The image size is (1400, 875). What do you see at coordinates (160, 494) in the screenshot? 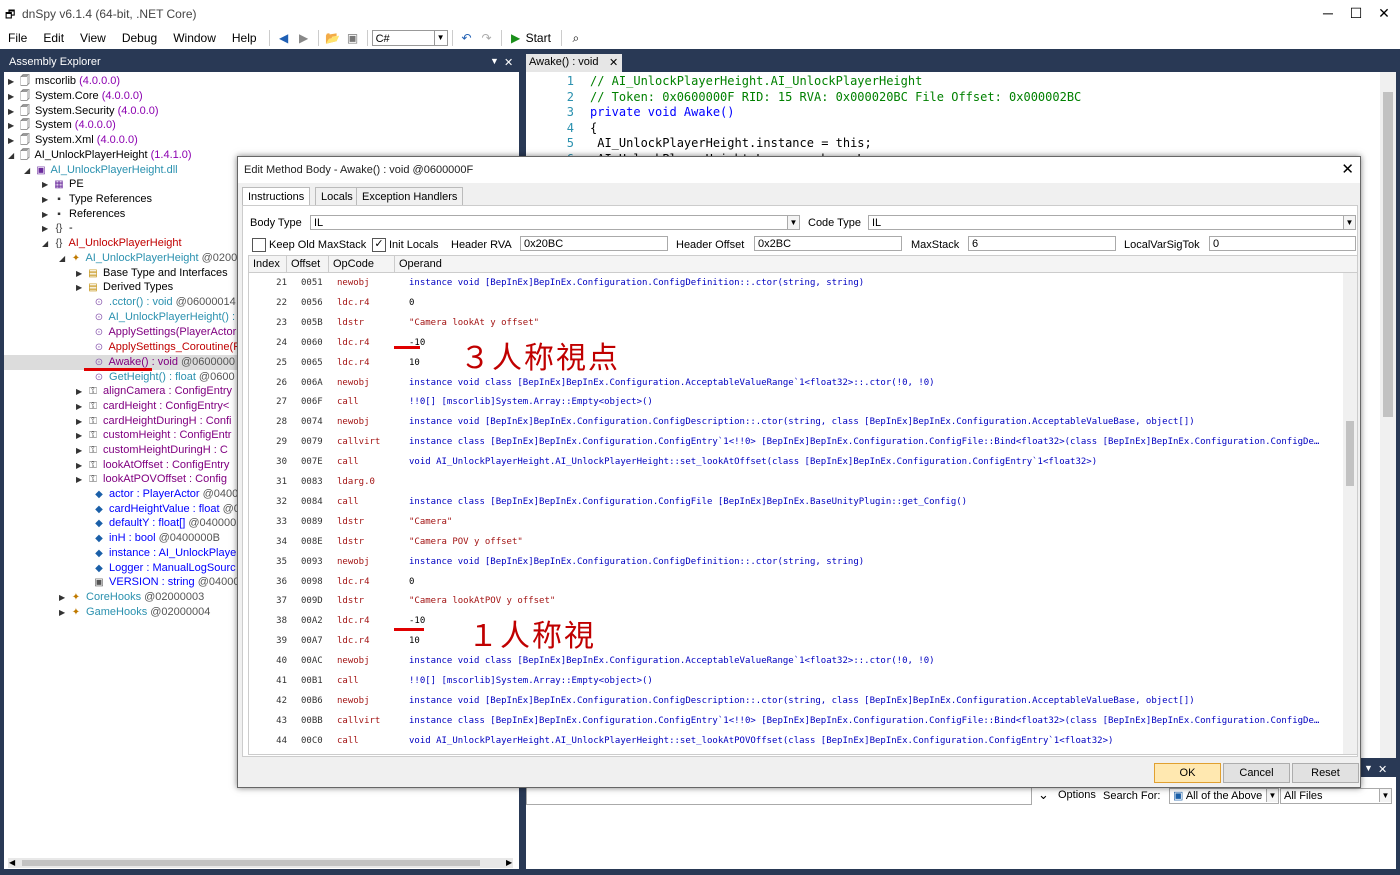
I see `tree-item: ◆ actor : PlayerActor @0400` at bounding box center [160, 494].